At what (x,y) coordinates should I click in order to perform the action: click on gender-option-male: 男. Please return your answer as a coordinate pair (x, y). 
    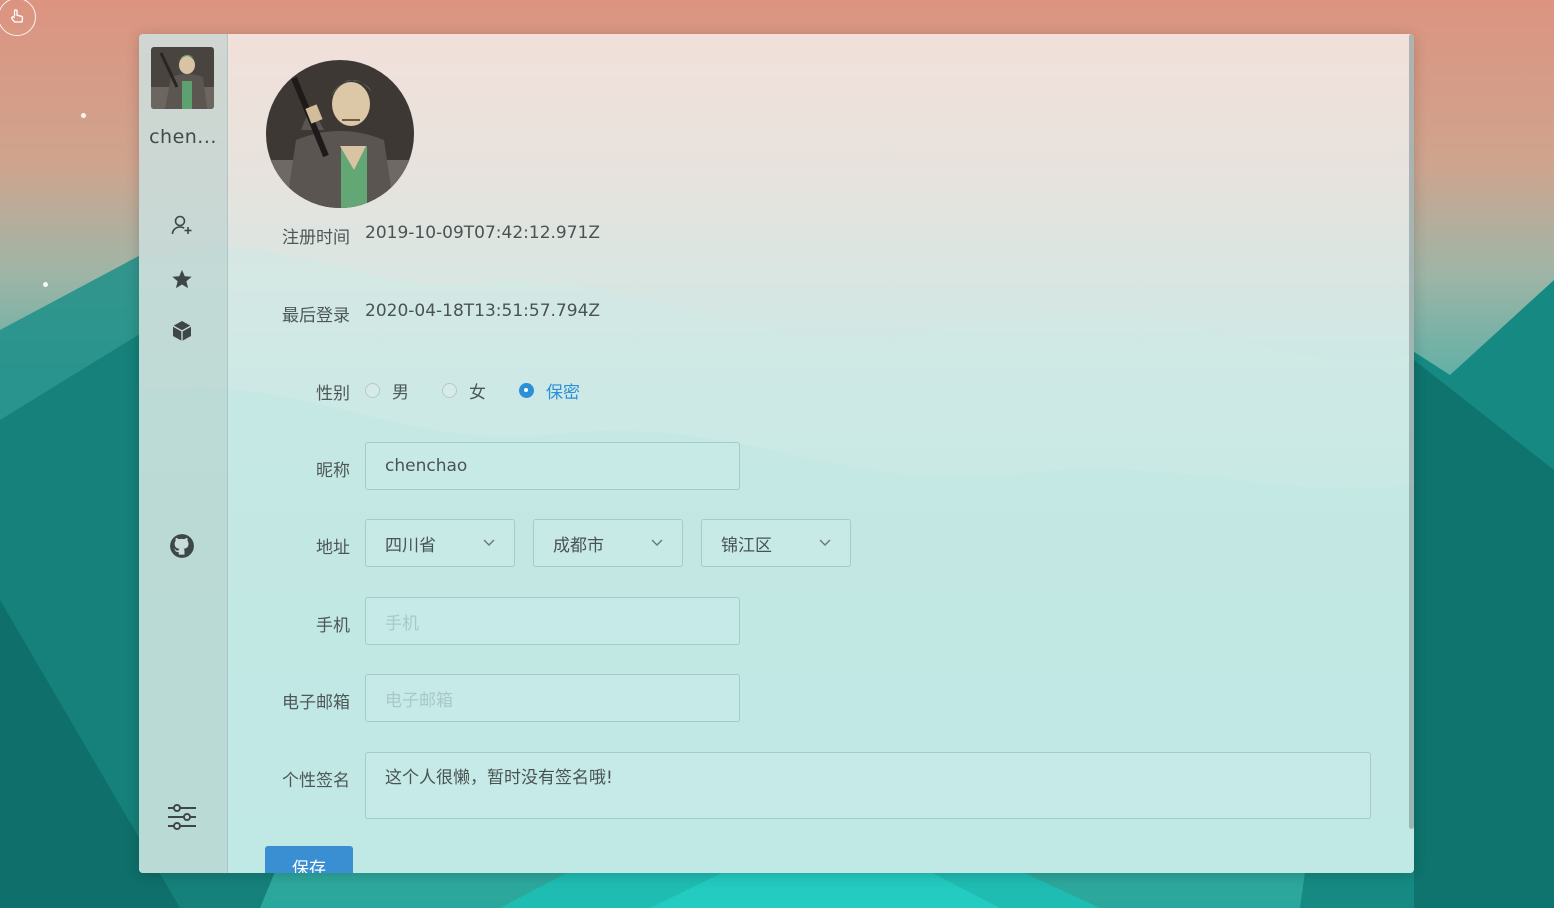
    Looking at the image, I should click on (387, 390).